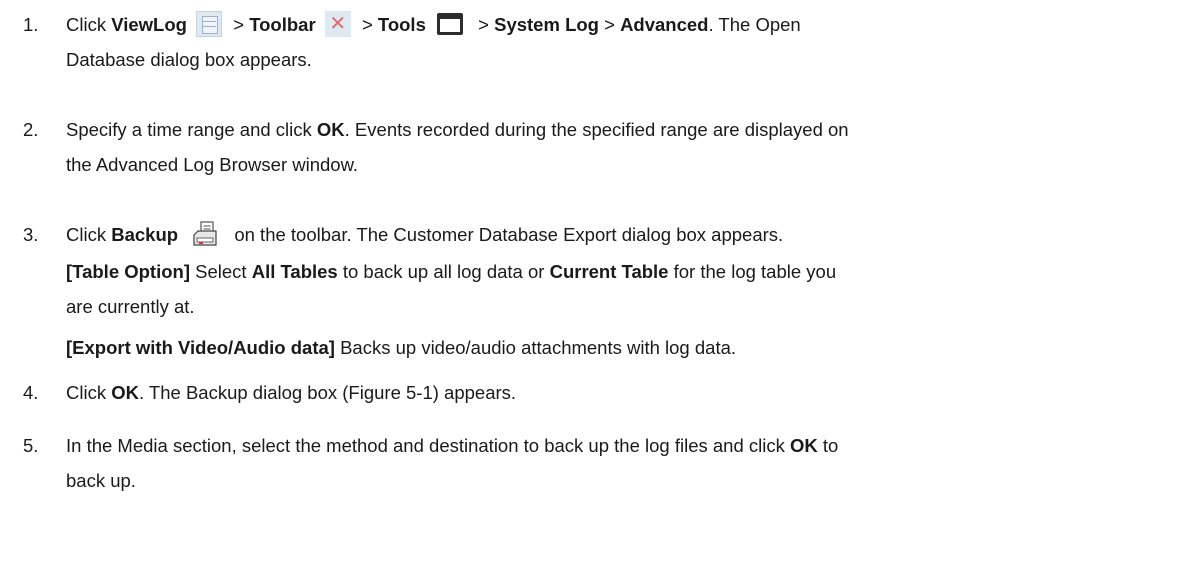 The height and width of the screenshot is (572, 1197). I want to click on backup-label: Backup, so click(145, 234).